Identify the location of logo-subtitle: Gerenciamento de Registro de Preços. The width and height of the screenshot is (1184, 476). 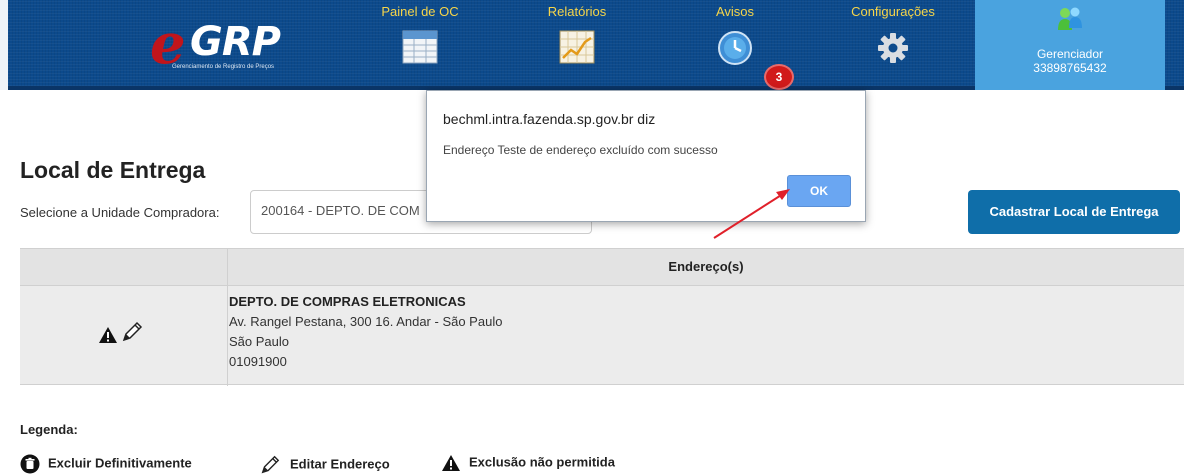
(223, 67).